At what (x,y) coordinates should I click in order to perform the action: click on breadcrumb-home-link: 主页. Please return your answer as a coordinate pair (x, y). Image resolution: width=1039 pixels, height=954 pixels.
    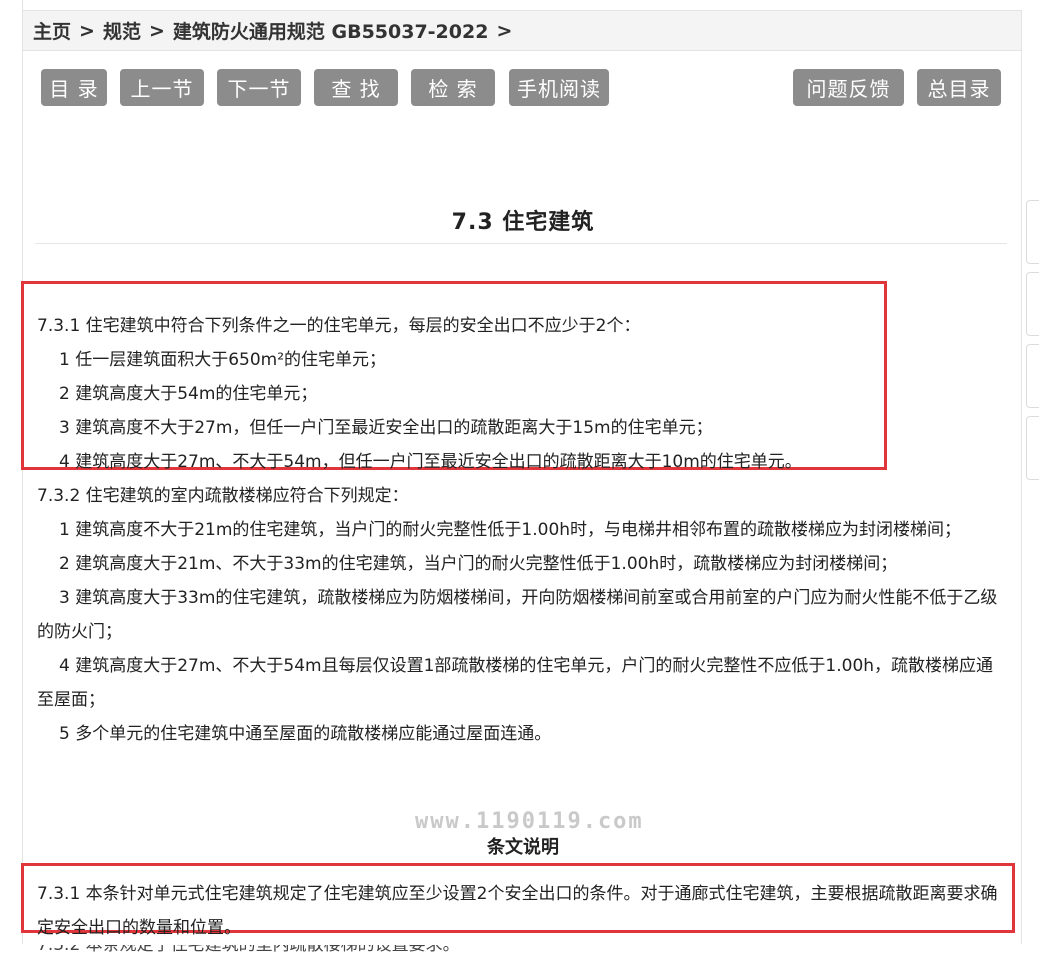
    Looking at the image, I should click on (52, 30).